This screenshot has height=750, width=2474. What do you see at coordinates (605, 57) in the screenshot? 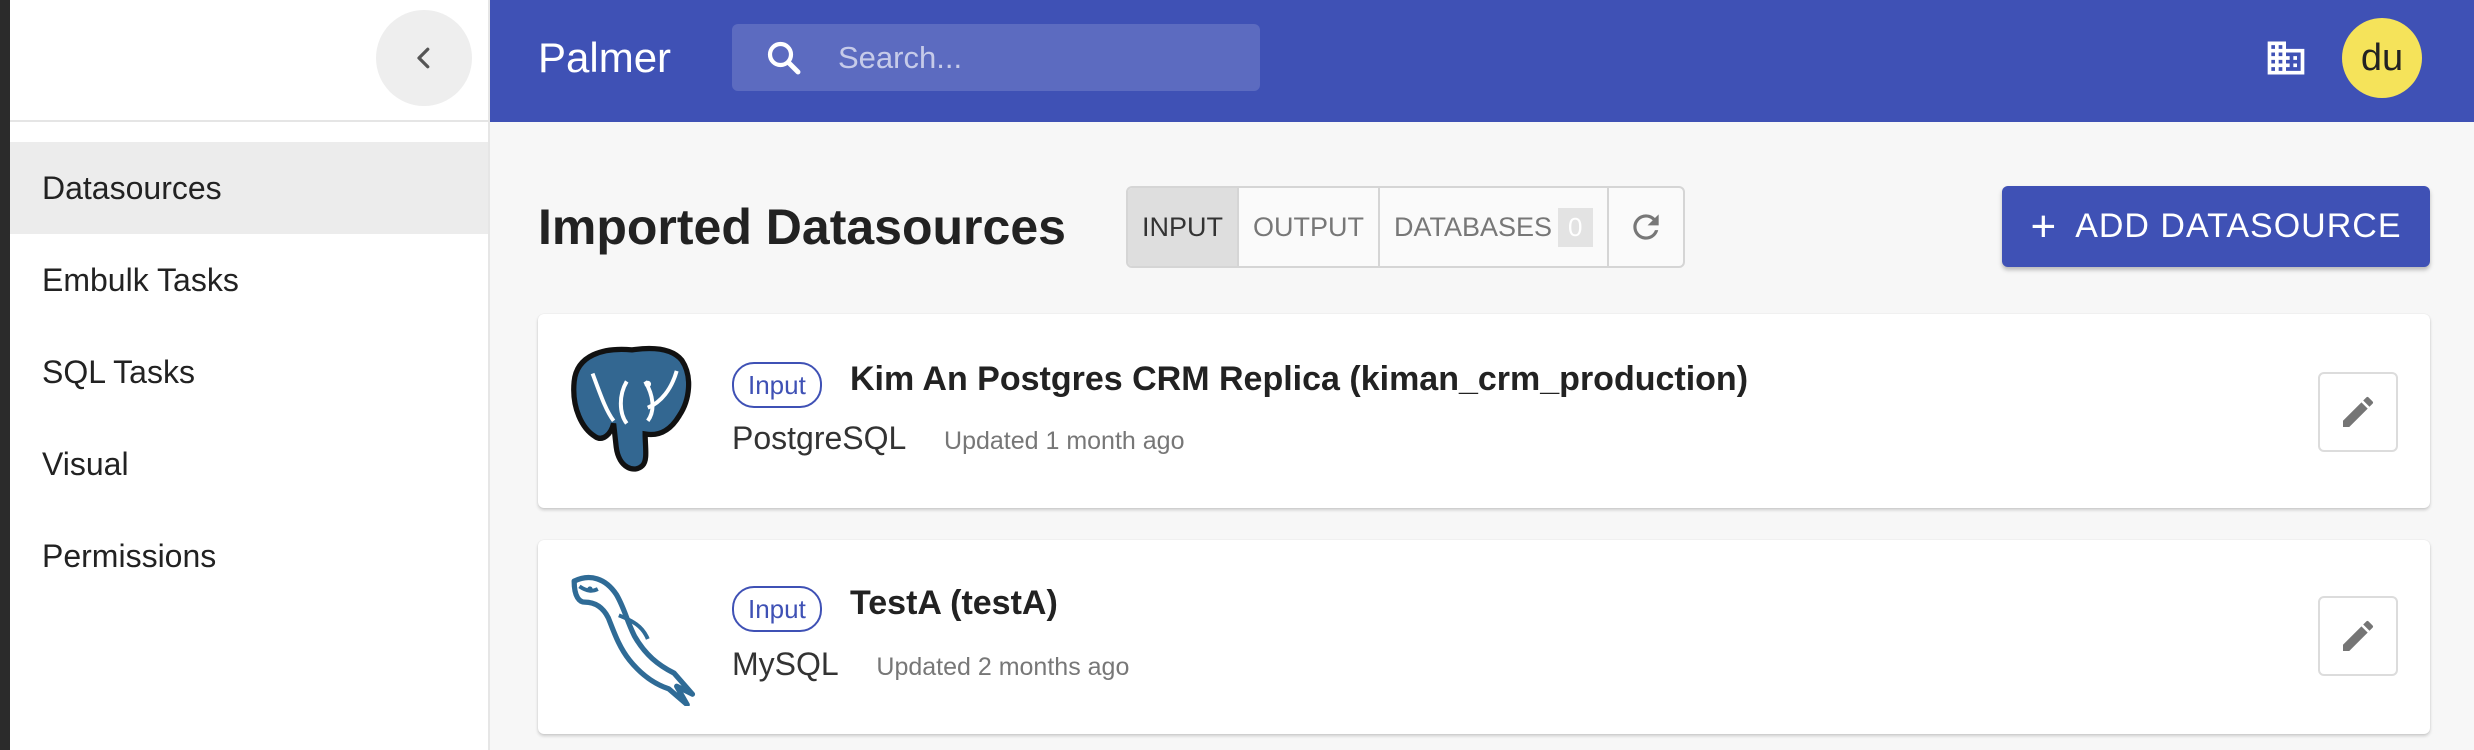
I see `app-title: Palmer` at bounding box center [605, 57].